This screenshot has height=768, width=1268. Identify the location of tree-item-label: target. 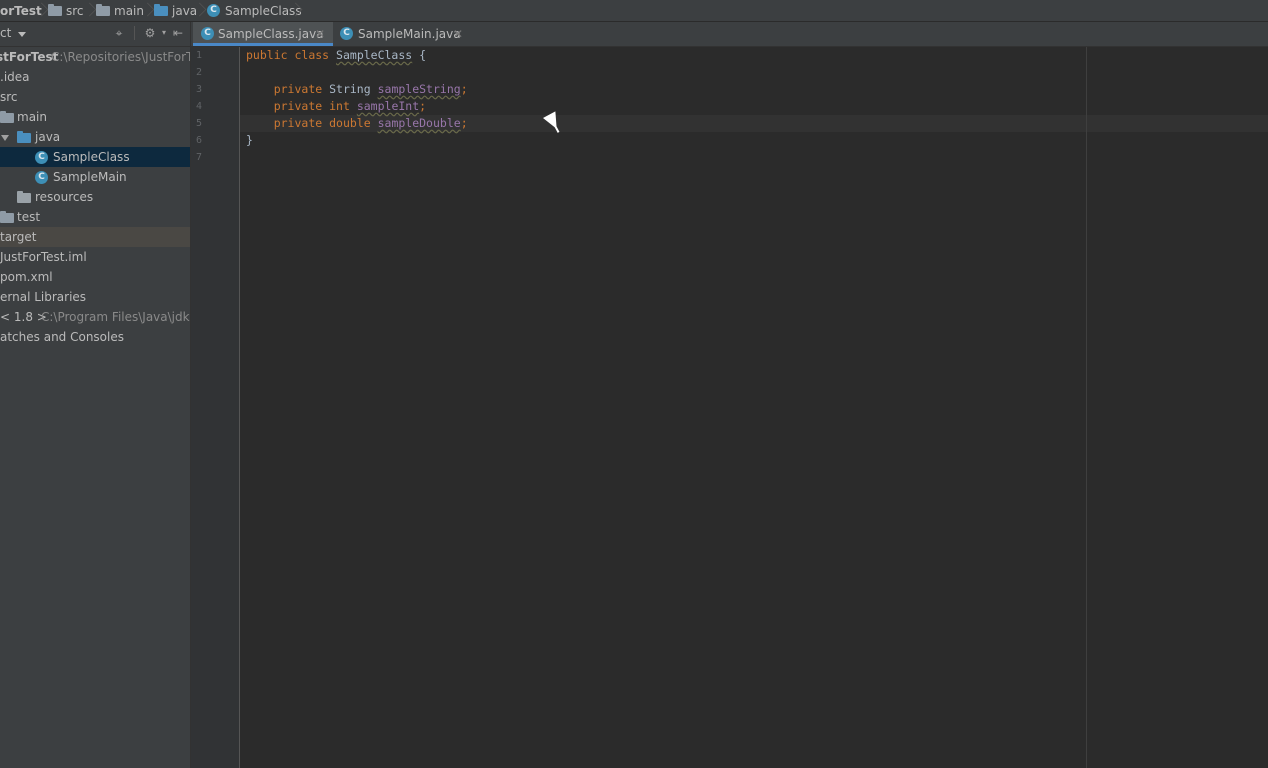
(18, 237).